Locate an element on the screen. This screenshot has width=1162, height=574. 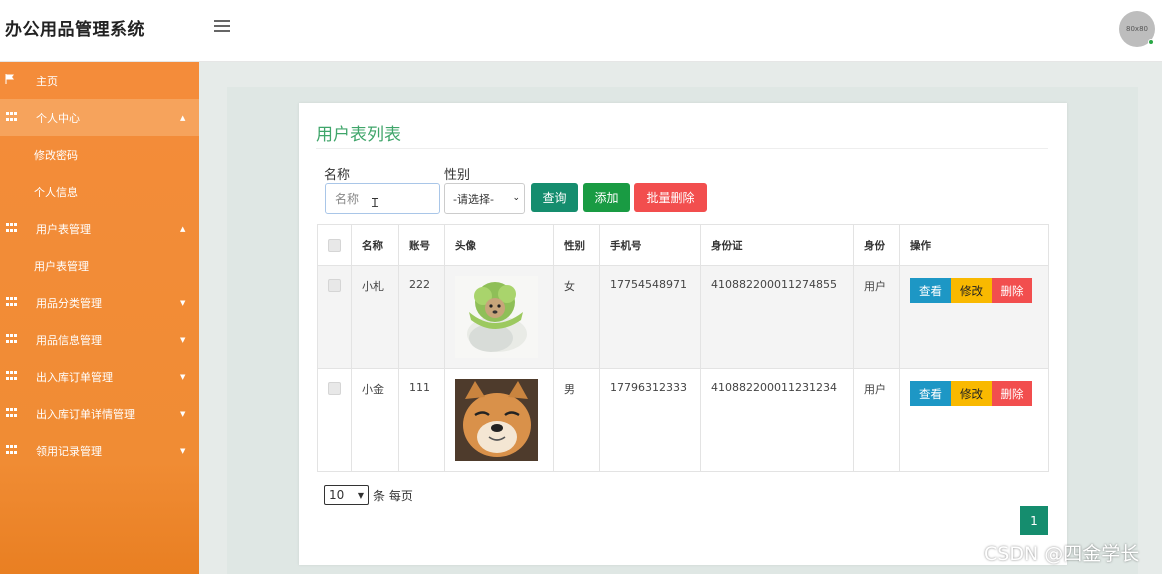
app-title: 办公用品管理系统 is located at coordinates (75, 30).